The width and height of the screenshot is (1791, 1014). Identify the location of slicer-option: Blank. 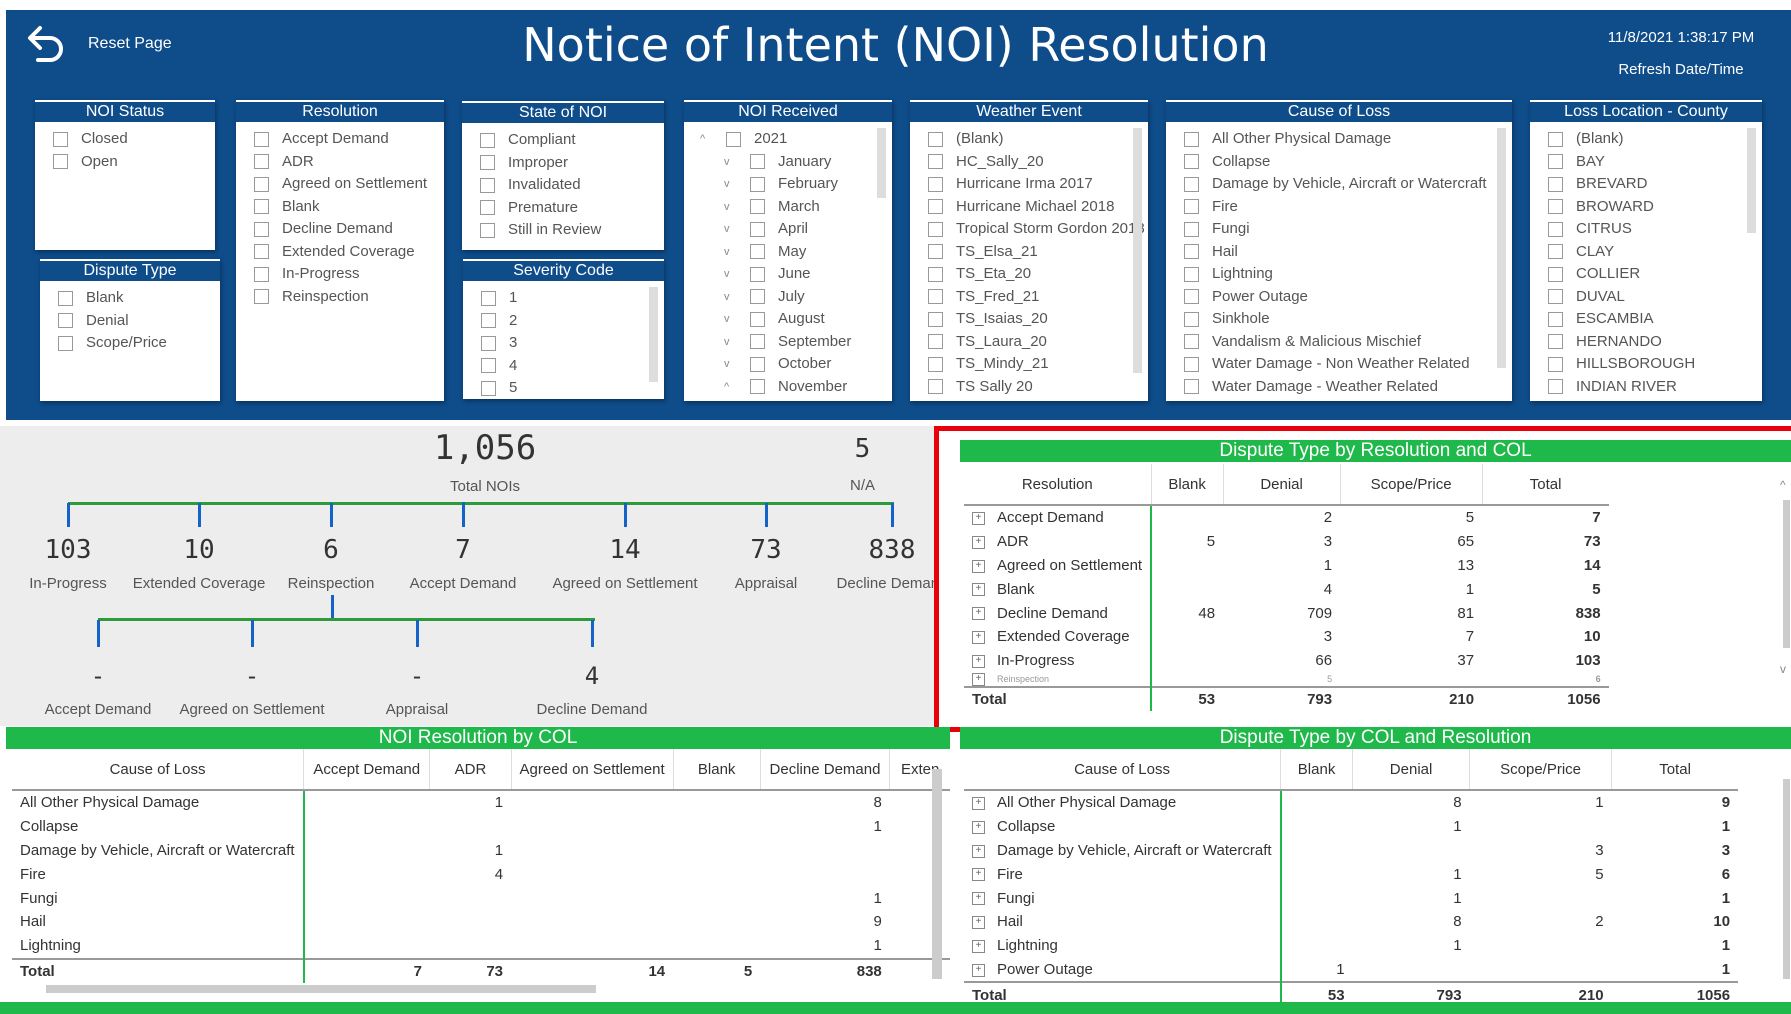
(139, 298).